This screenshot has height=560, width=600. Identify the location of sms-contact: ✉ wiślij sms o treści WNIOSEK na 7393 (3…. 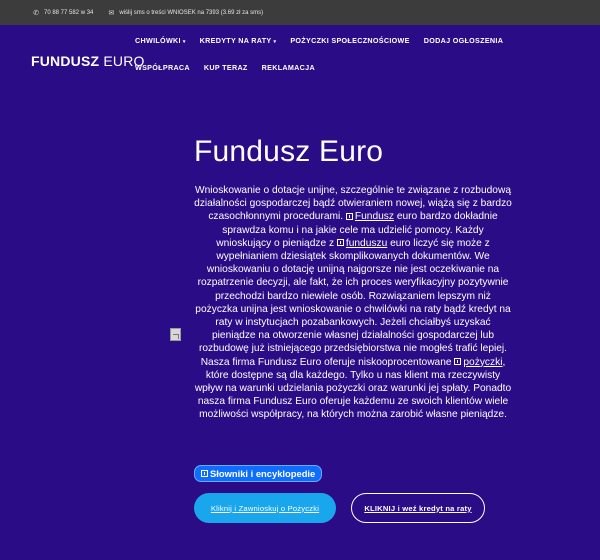
(185, 13).